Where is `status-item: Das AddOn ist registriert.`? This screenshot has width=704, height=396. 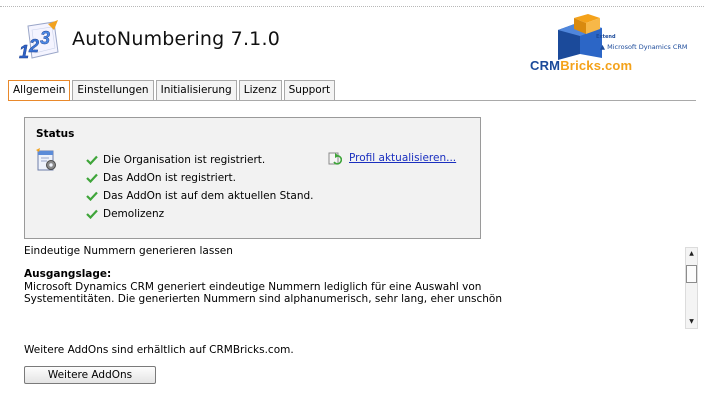 status-item: Das AddOn ist registriert. is located at coordinates (199, 178).